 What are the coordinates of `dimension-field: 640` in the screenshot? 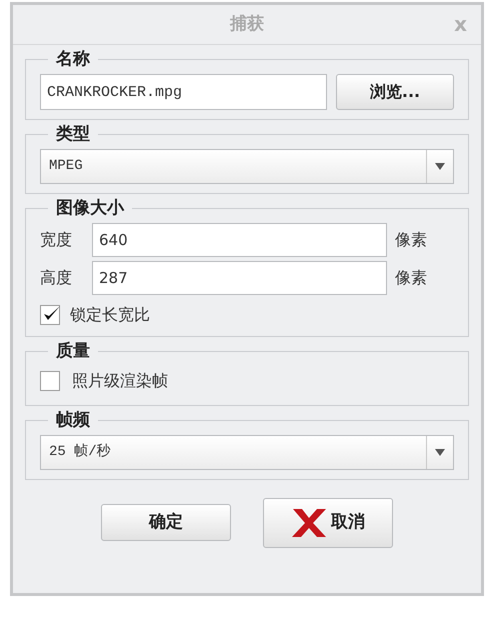 It's located at (239, 240).